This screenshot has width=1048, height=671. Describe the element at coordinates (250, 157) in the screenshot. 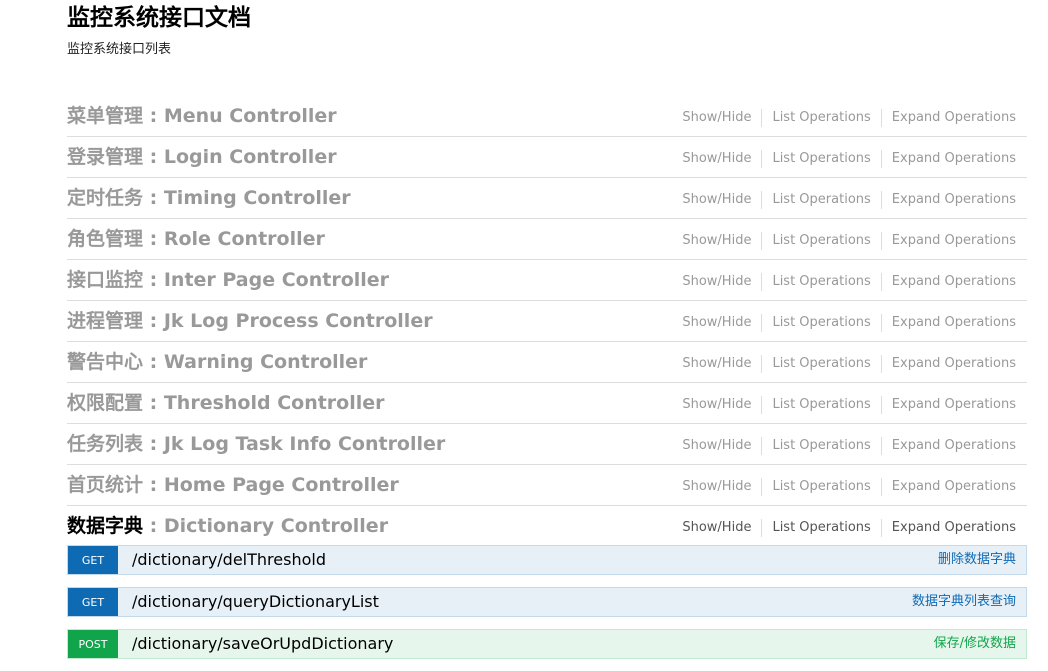

I see `resource-name-en: Login Controller` at that location.